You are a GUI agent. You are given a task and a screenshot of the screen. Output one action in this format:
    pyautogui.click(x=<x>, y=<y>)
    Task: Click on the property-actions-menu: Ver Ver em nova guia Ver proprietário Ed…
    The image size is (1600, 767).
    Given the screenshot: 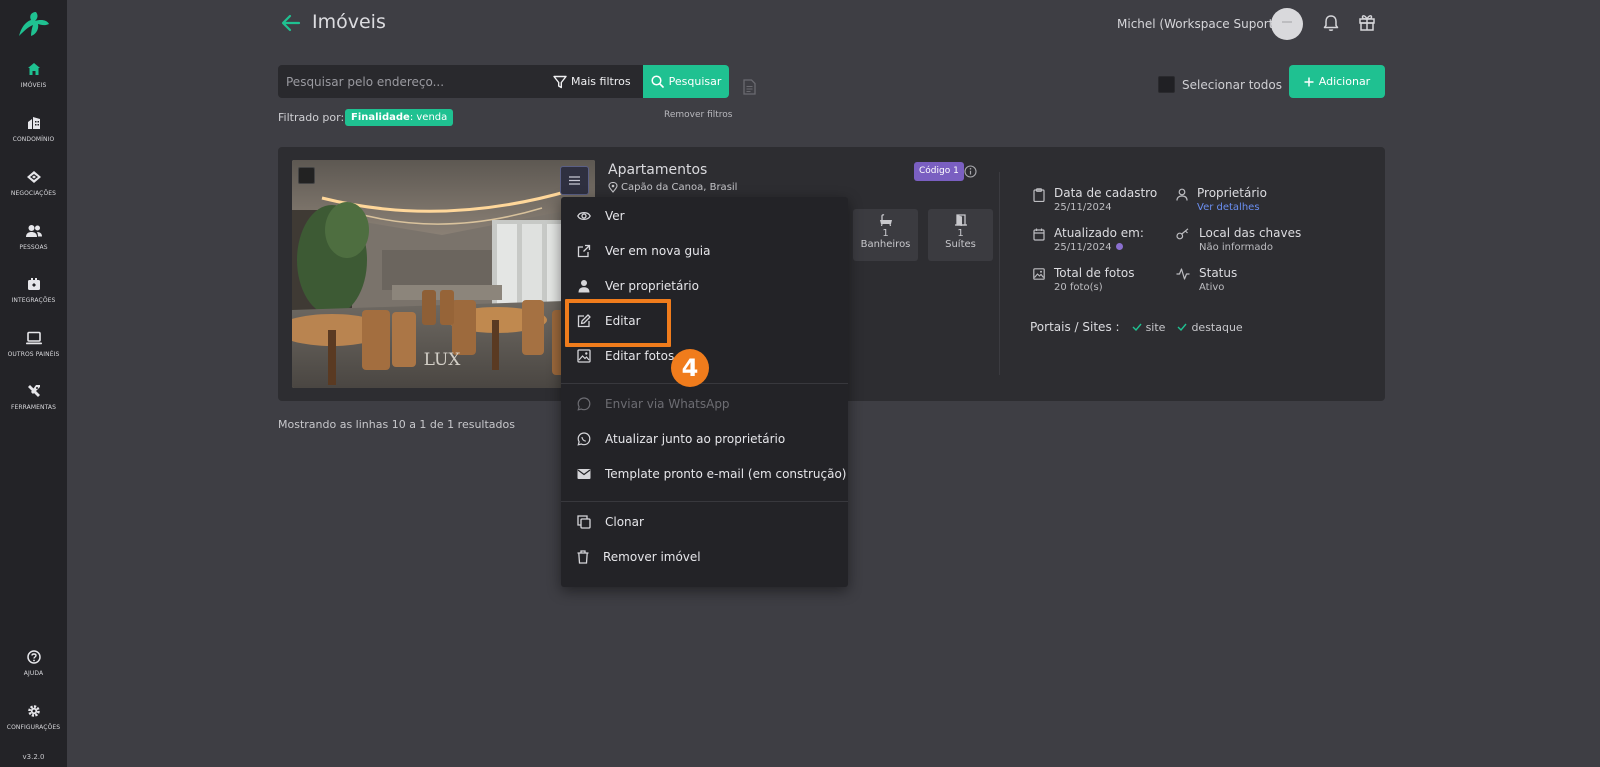 What is the action you would take?
    pyautogui.click(x=704, y=392)
    